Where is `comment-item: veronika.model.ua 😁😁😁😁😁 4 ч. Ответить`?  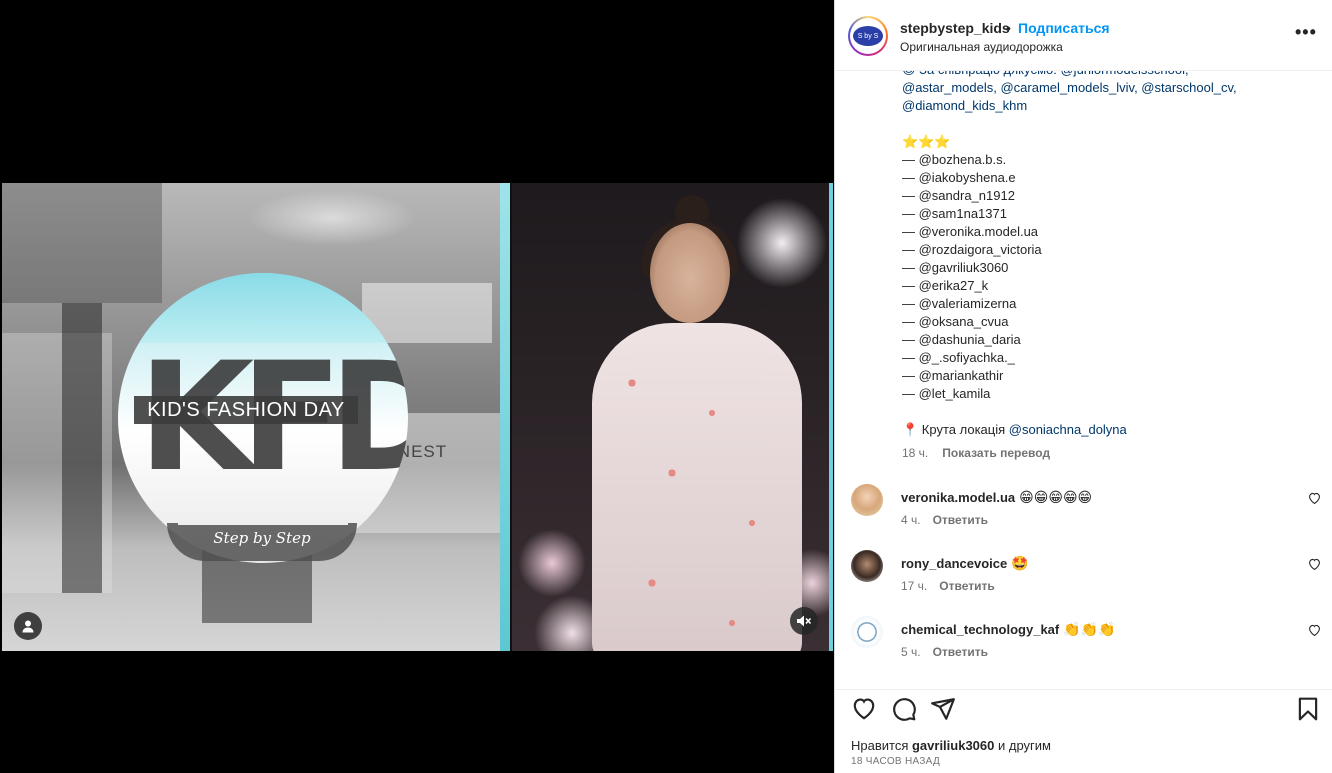
comment-item: veronika.model.ua 😁😁😁😁😁 4 ч. Ответить is located at coordinates (1083, 514).